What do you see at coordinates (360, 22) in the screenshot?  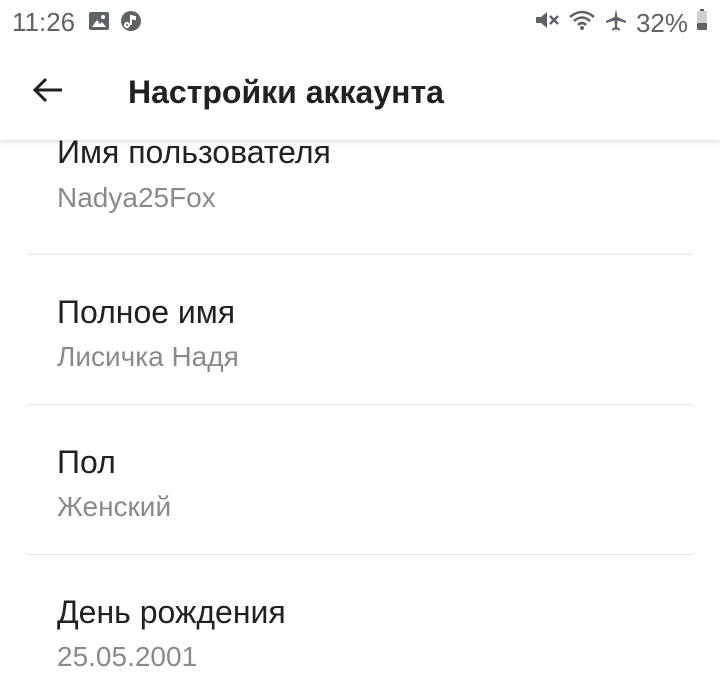 I see `status-bar: 11:26 32%` at bounding box center [360, 22].